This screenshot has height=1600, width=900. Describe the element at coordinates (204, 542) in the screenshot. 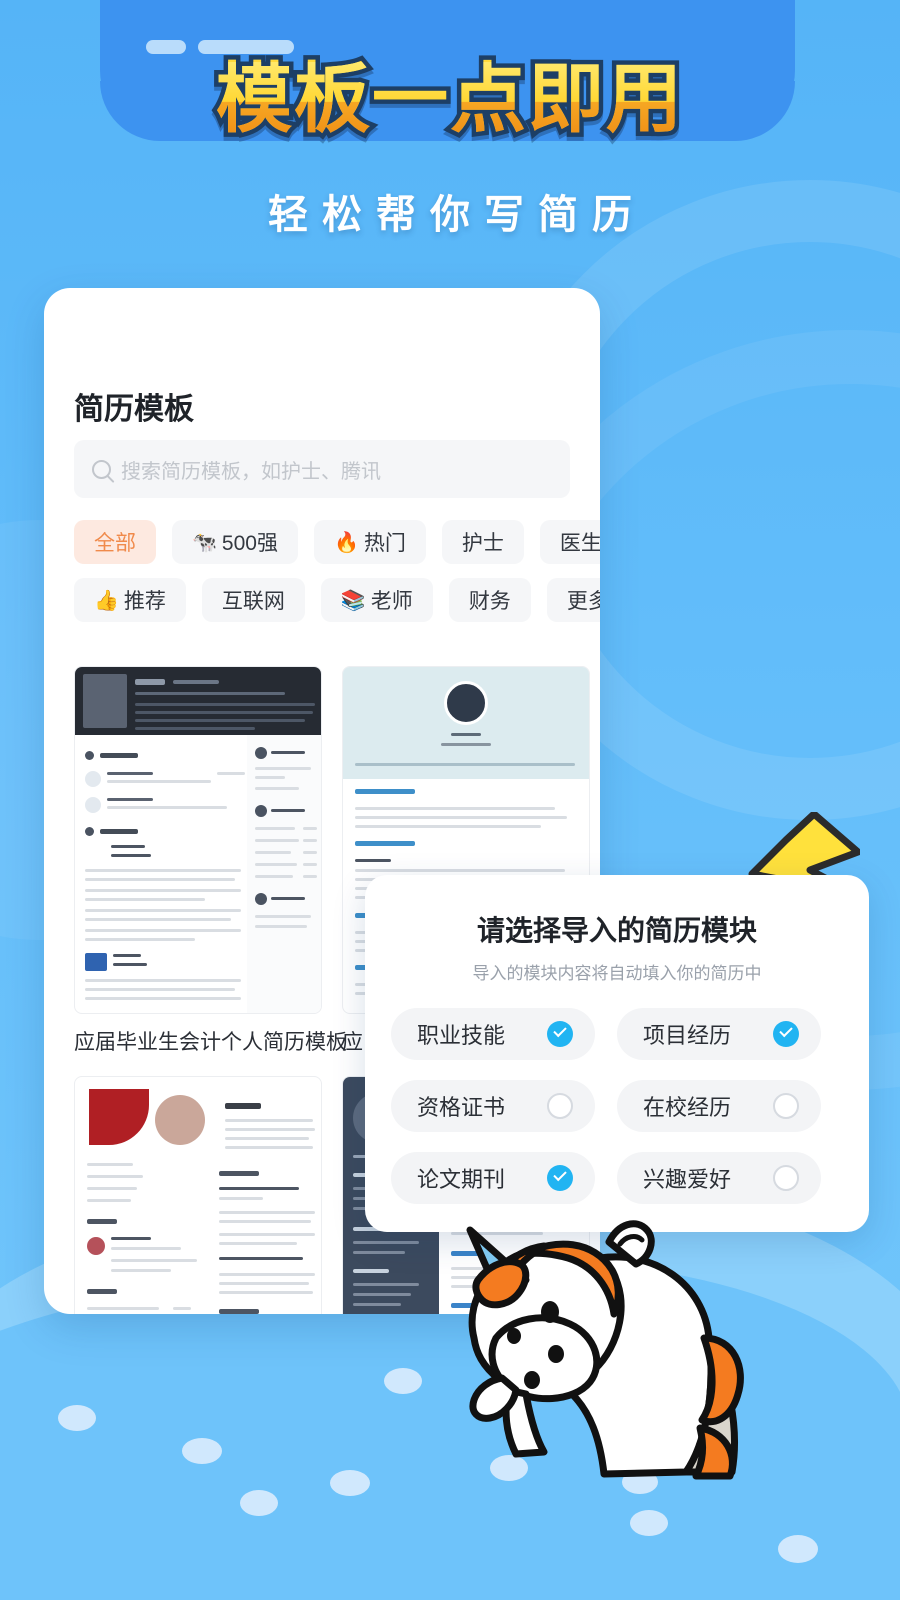

I see `cow-icon: 🐄` at that location.